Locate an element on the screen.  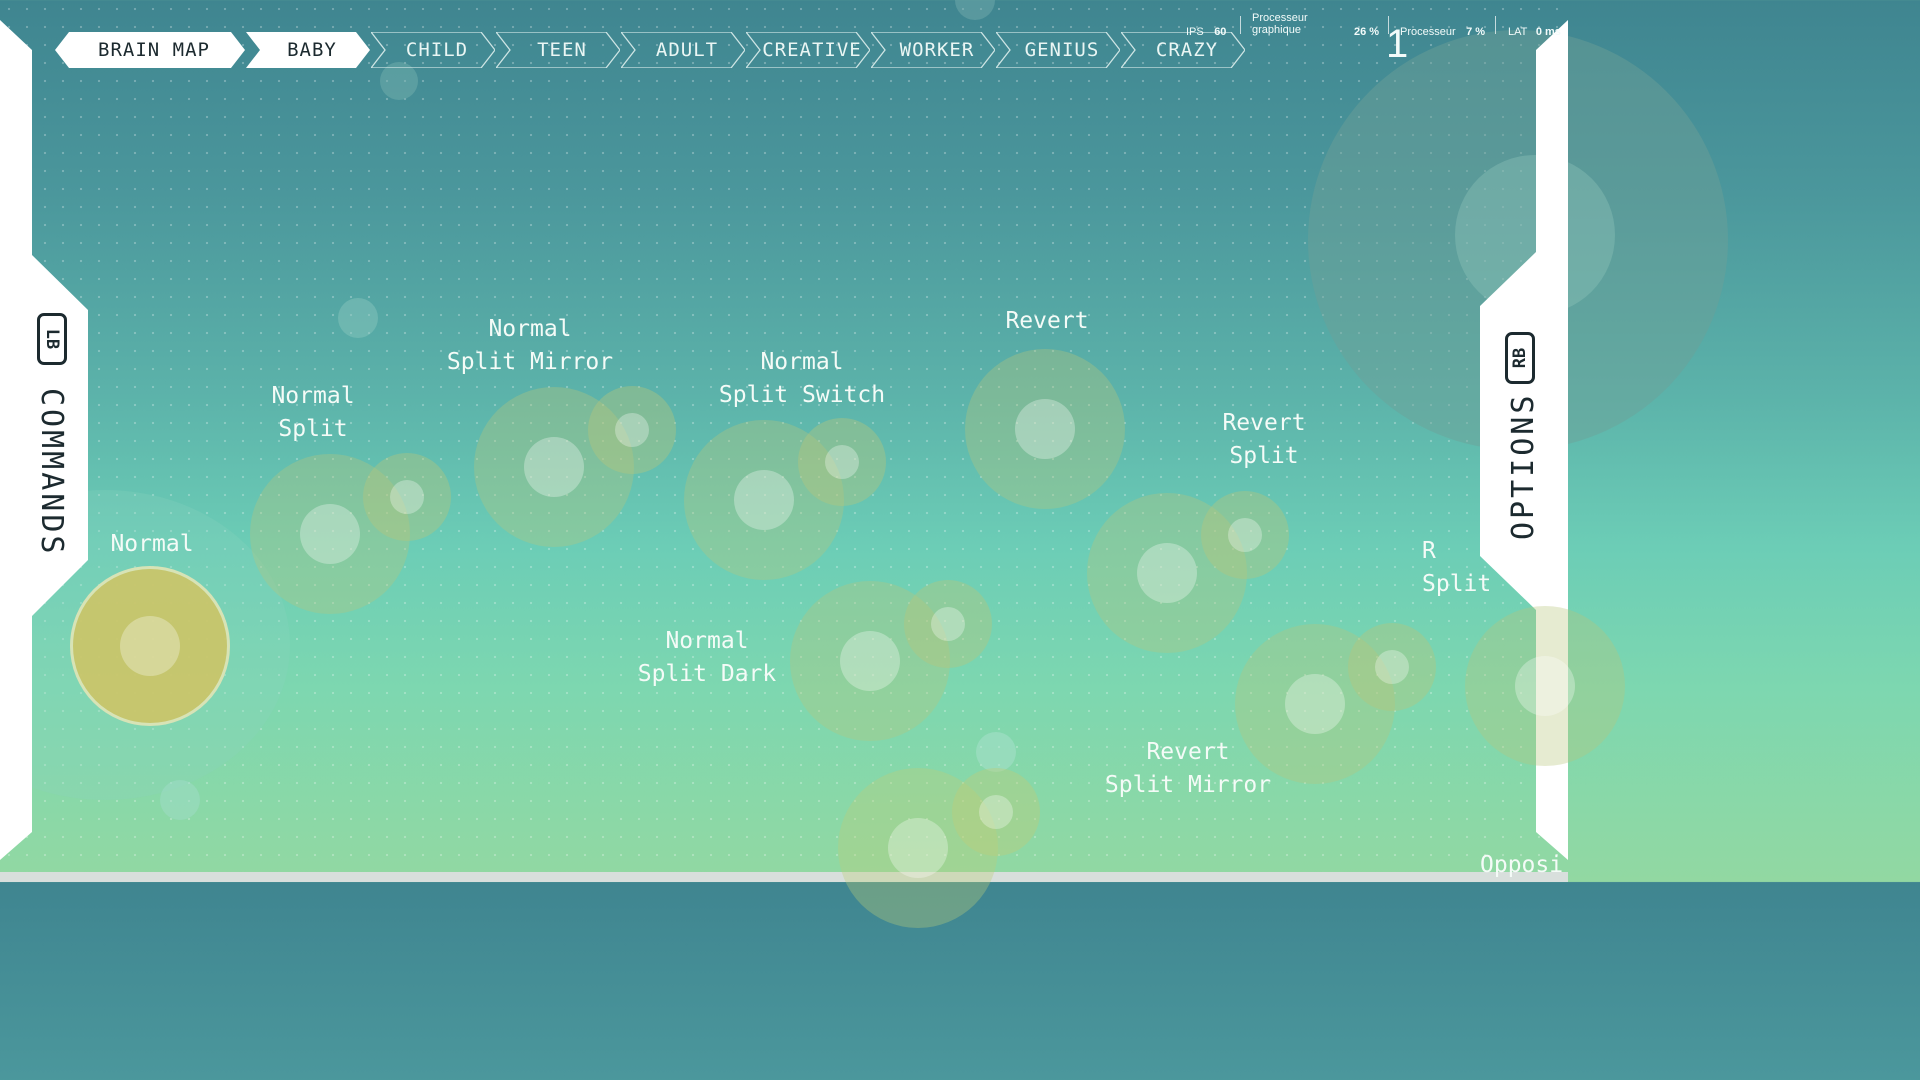
commands-label: COMMANDS is located at coordinates (51, 472).